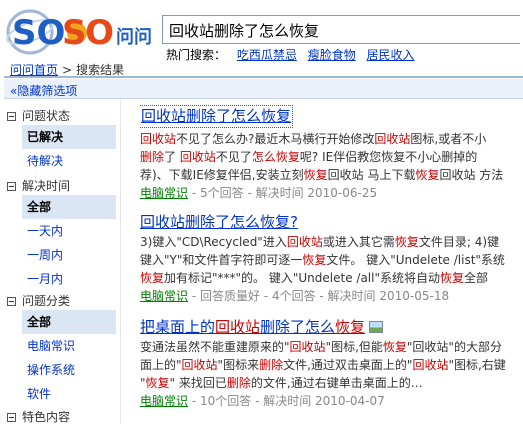  What do you see at coordinates (60, 231) in the screenshot?
I see `filter-option: 一天内` at bounding box center [60, 231].